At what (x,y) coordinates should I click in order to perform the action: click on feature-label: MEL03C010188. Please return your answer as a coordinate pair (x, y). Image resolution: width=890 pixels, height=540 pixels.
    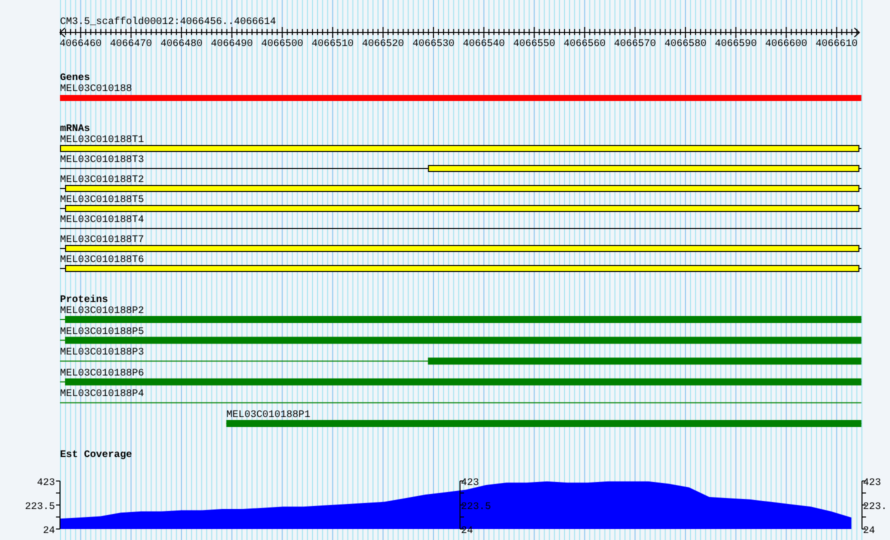
    Looking at the image, I should click on (96, 89).